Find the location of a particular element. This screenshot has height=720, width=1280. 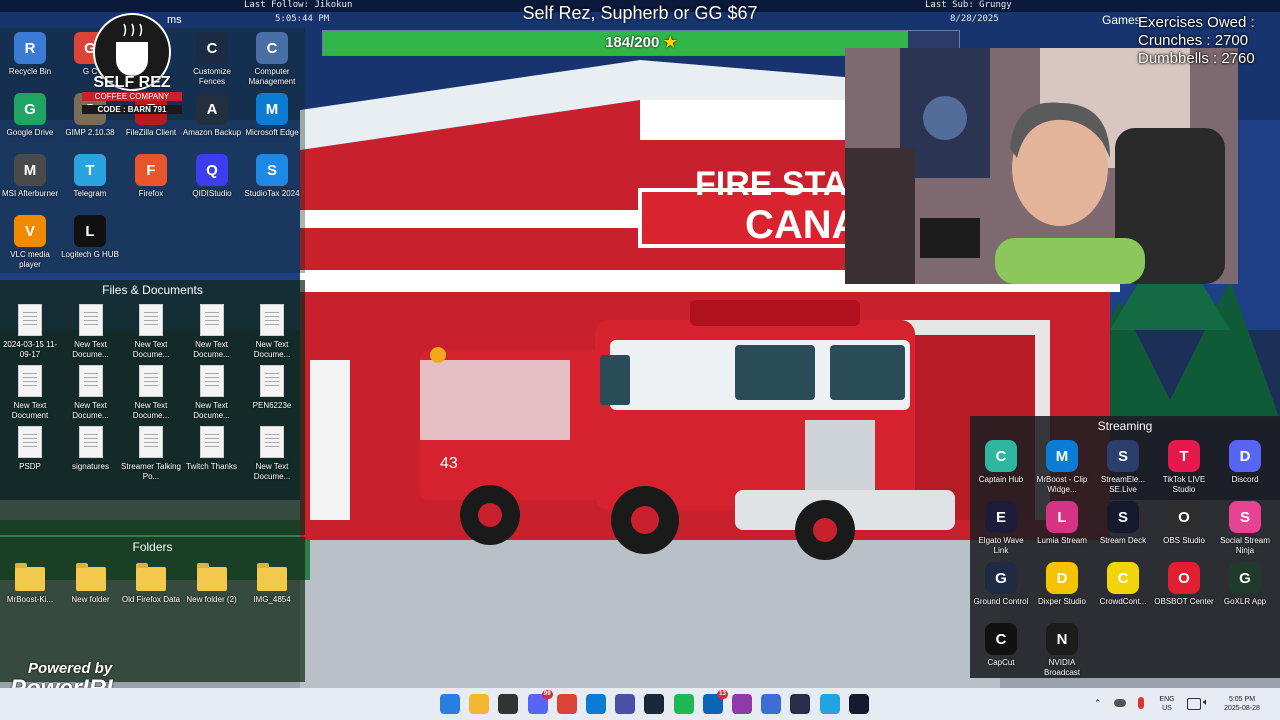

desktop-shortcut: L Logitech G HUB is located at coordinates (90, 237).